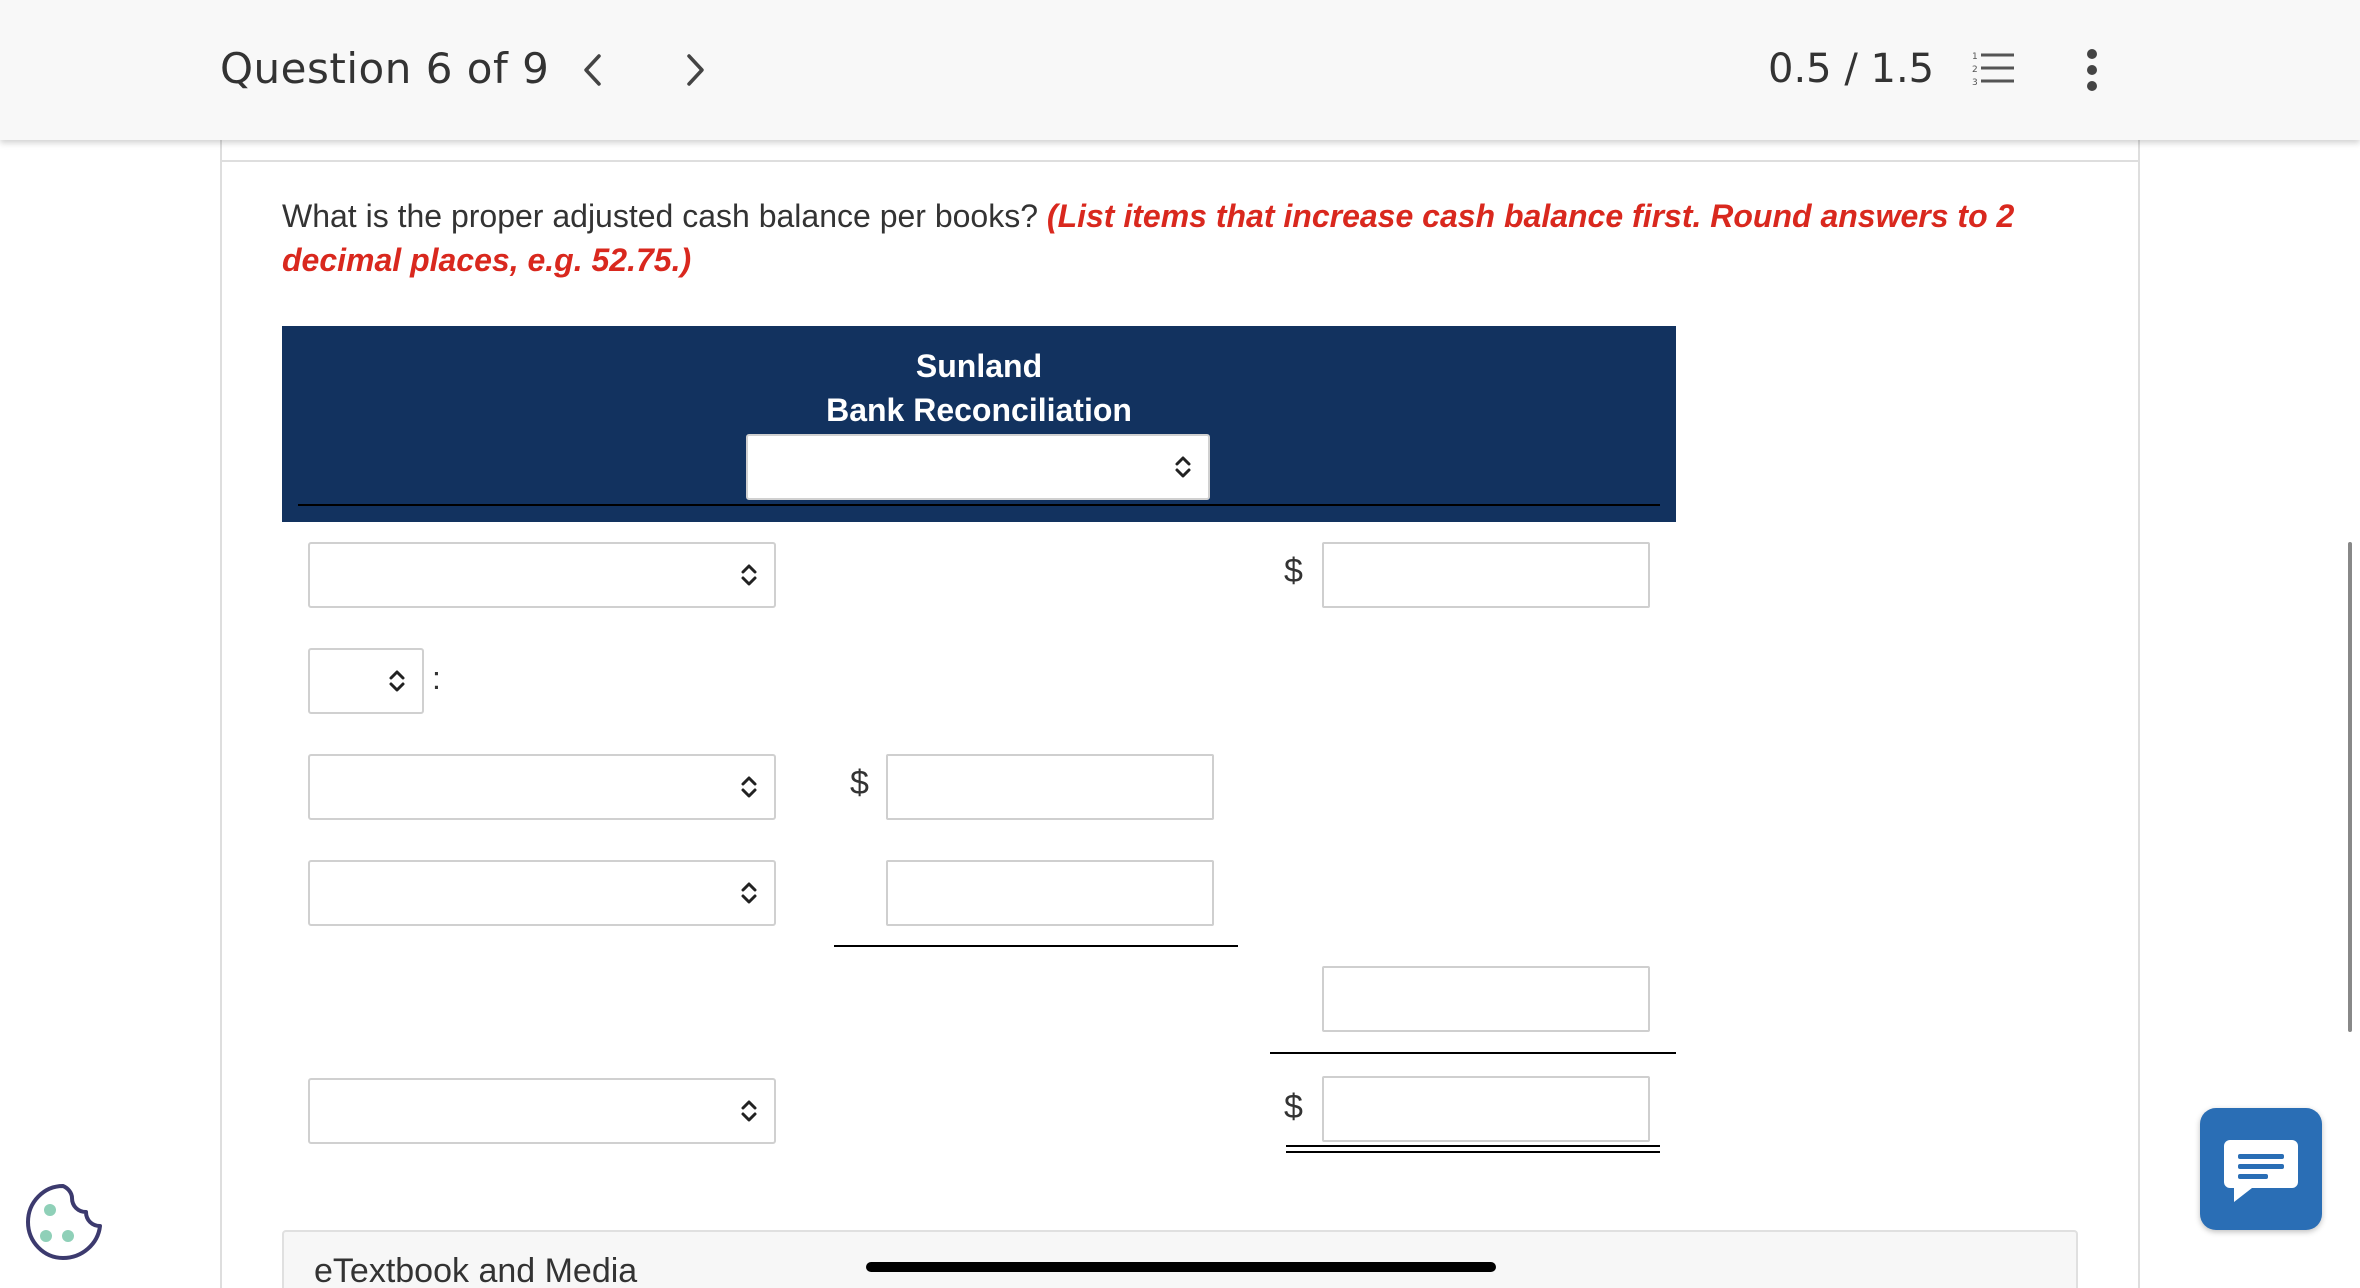  I want to click on row3-currency: $, so click(859, 783).